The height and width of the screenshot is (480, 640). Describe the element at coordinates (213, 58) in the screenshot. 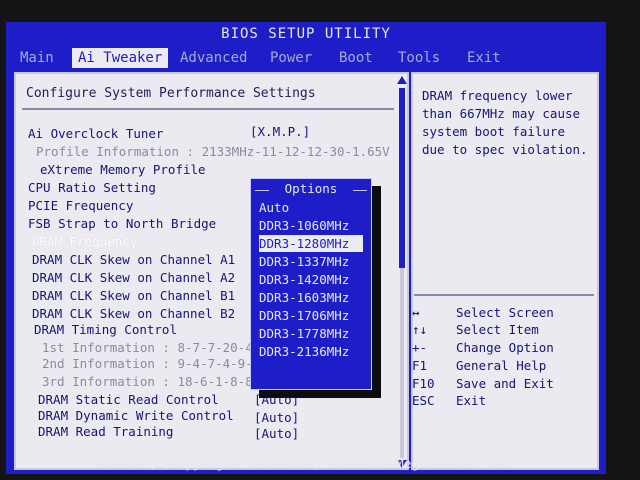

I see `tab-advanced: Advanced` at that location.